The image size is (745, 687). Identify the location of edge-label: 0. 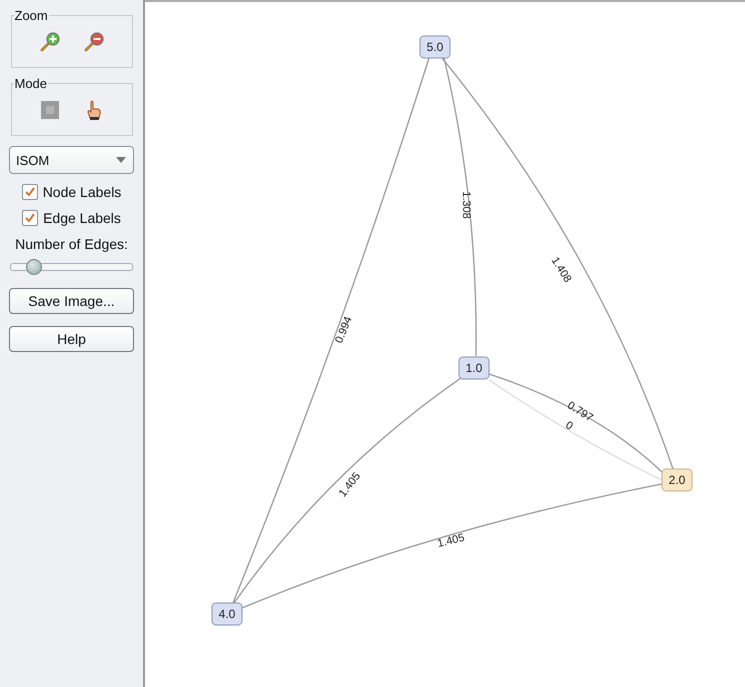
(569, 426).